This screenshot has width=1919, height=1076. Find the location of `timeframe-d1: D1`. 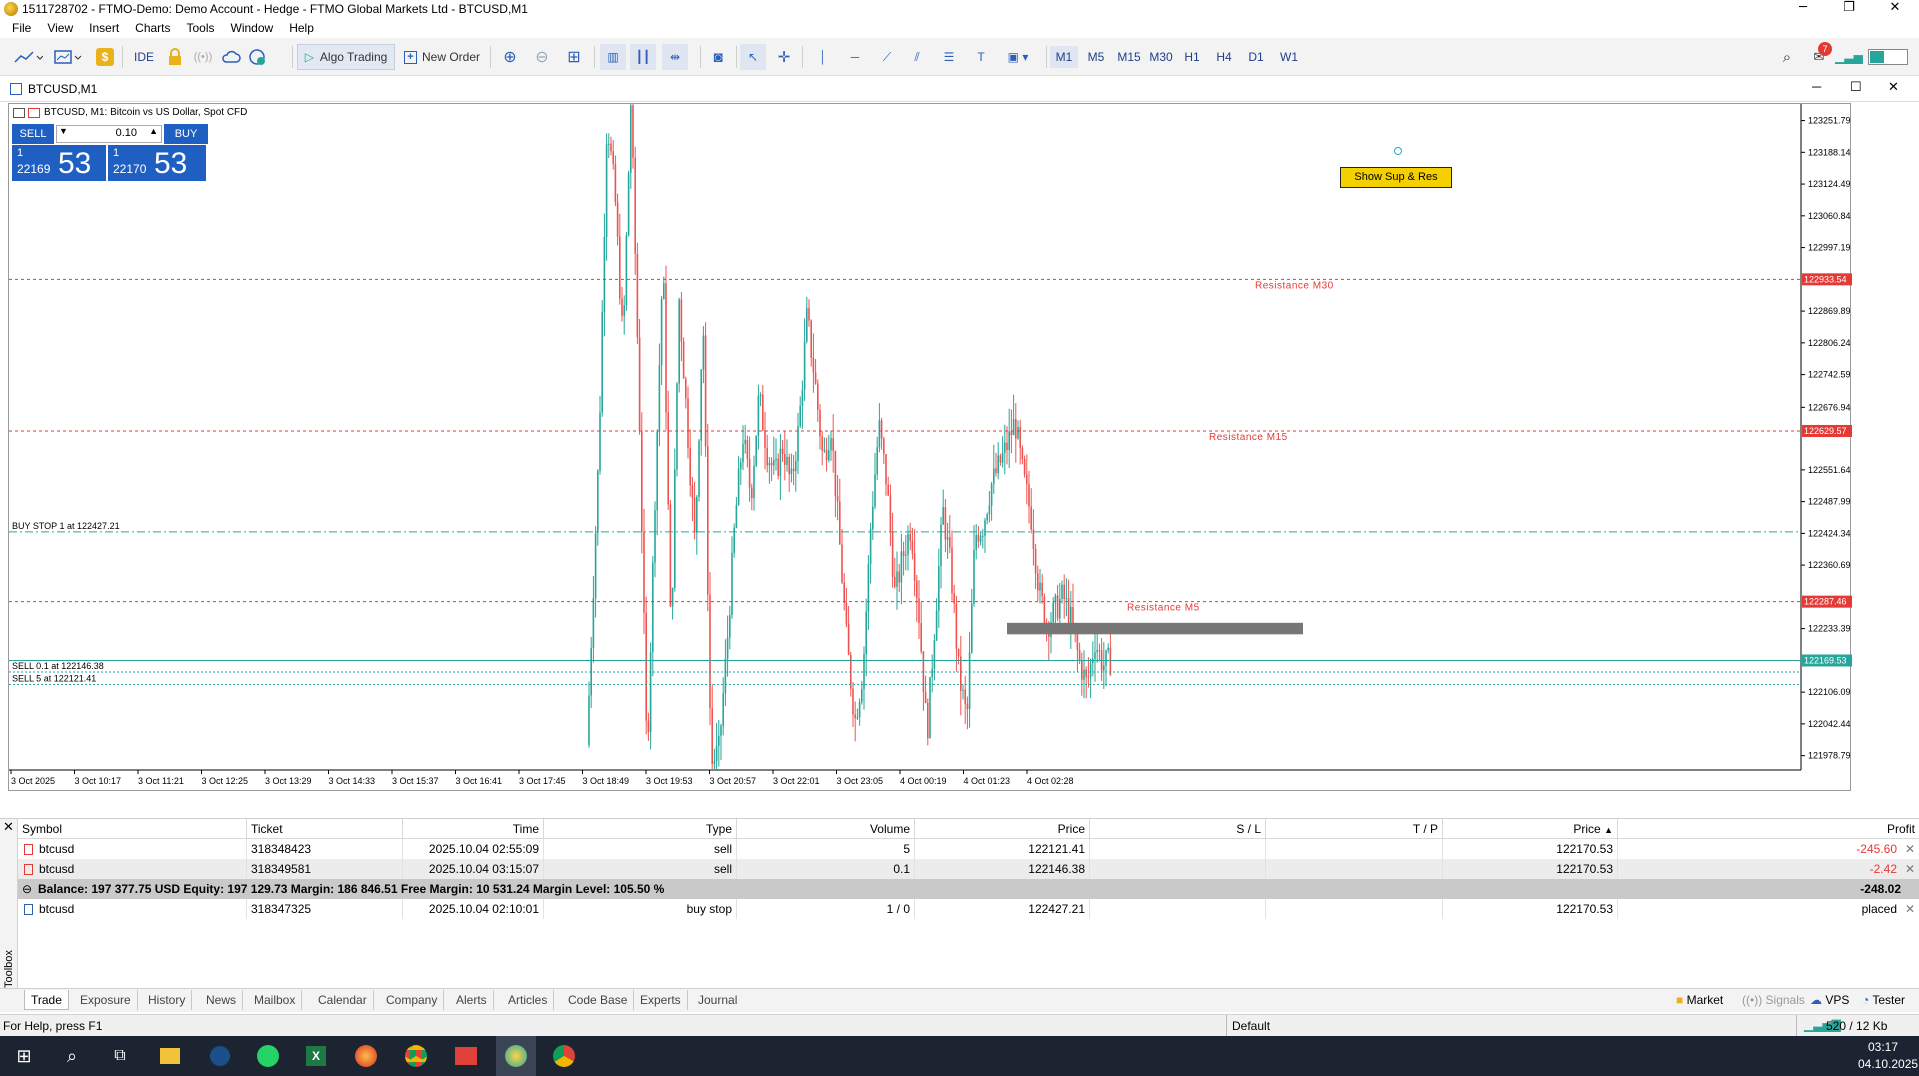

timeframe-d1: D1 is located at coordinates (1256, 57).